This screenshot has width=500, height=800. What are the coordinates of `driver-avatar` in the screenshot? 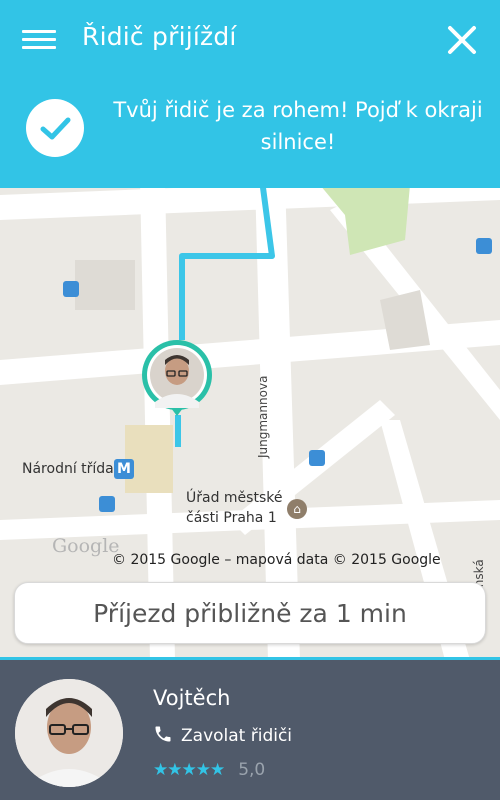 It's located at (69, 733).